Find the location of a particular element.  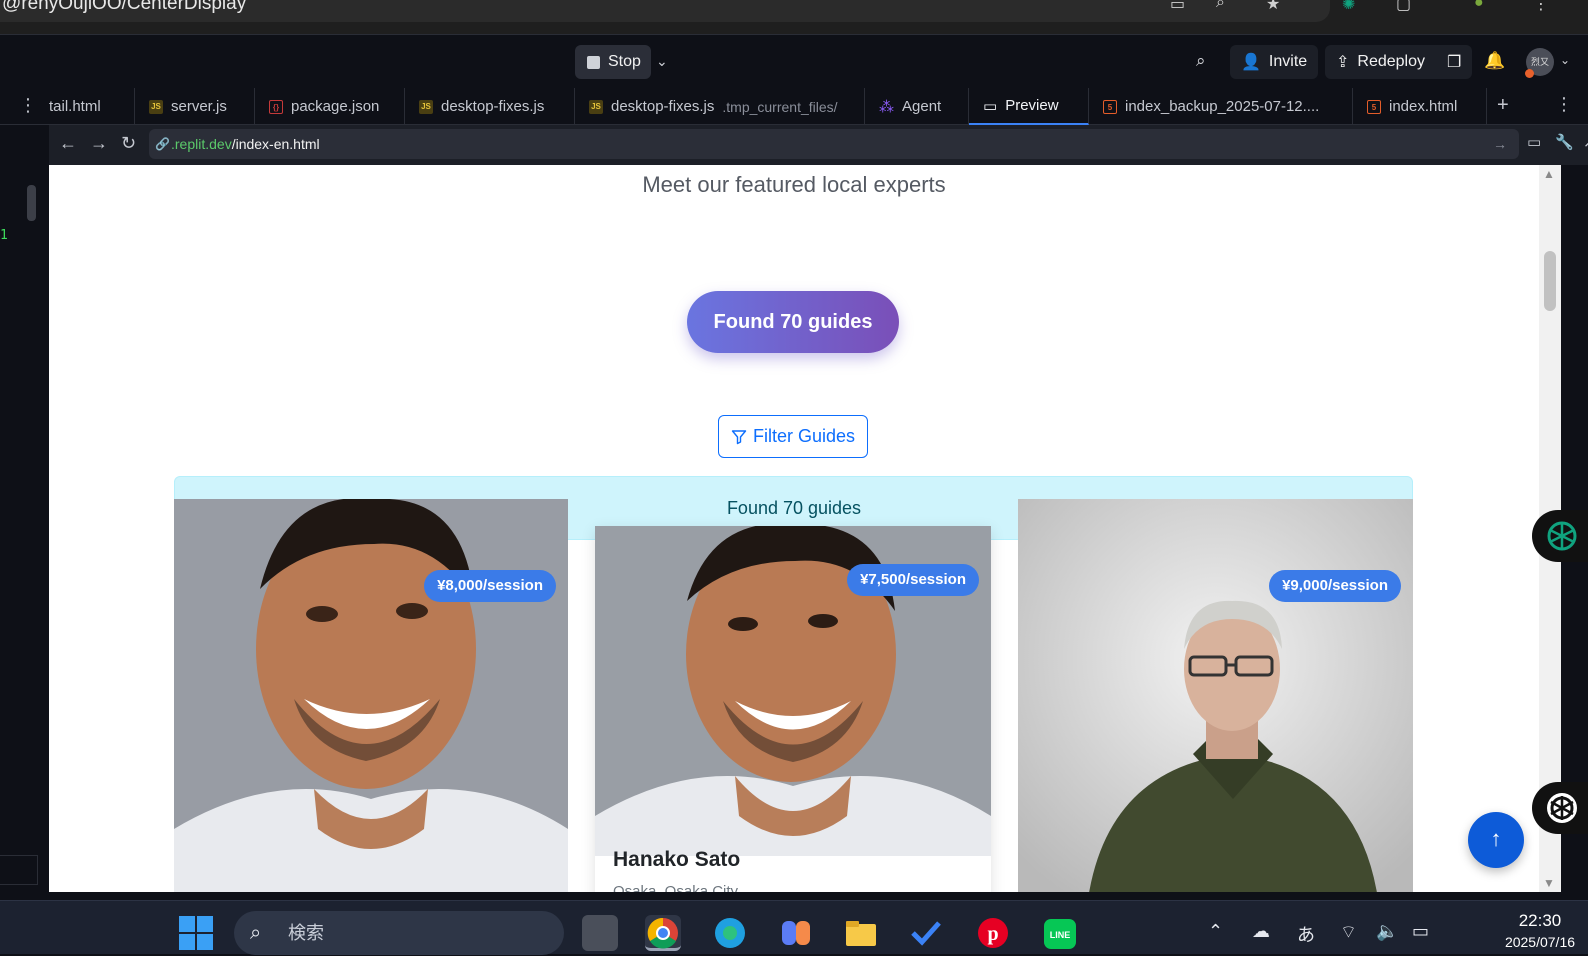

monitor-icon: ▭ is located at coordinates (990, 106).